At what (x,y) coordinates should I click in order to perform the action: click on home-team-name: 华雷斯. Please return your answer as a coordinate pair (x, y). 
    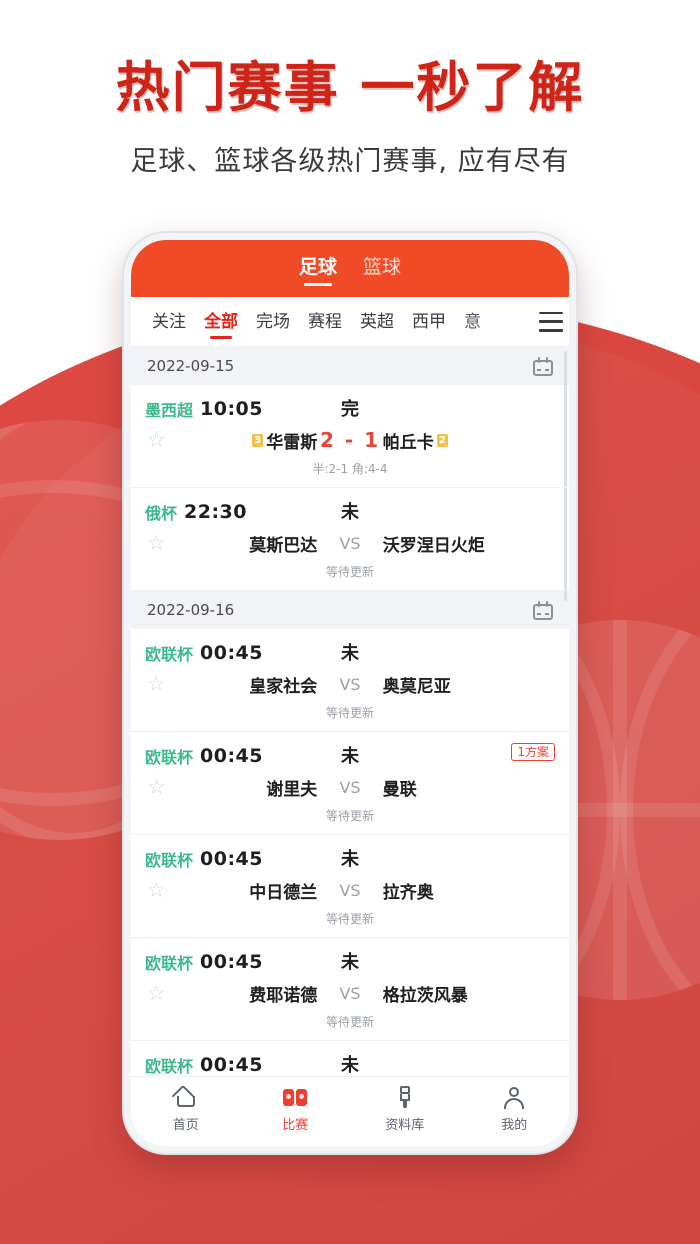
    Looking at the image, I should click on (292, 442).